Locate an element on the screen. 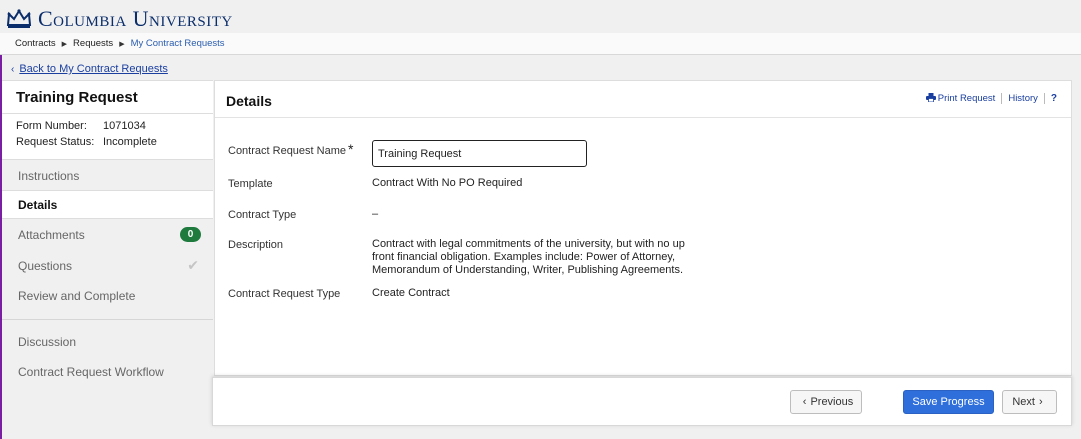  form-footer: ‹ Previous Save Progress Next › is located at coordinates (642, 401).